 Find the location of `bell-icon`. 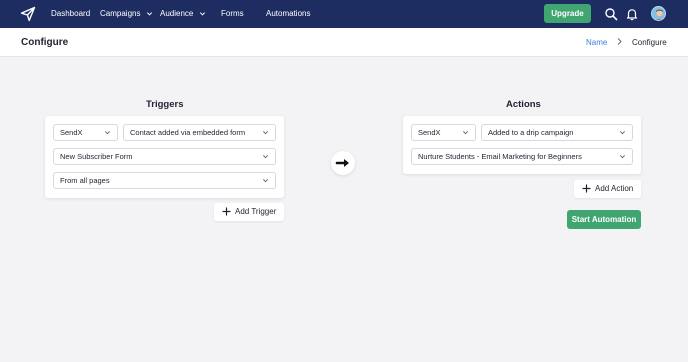

bell-icon is located at coordinates (632, 14).